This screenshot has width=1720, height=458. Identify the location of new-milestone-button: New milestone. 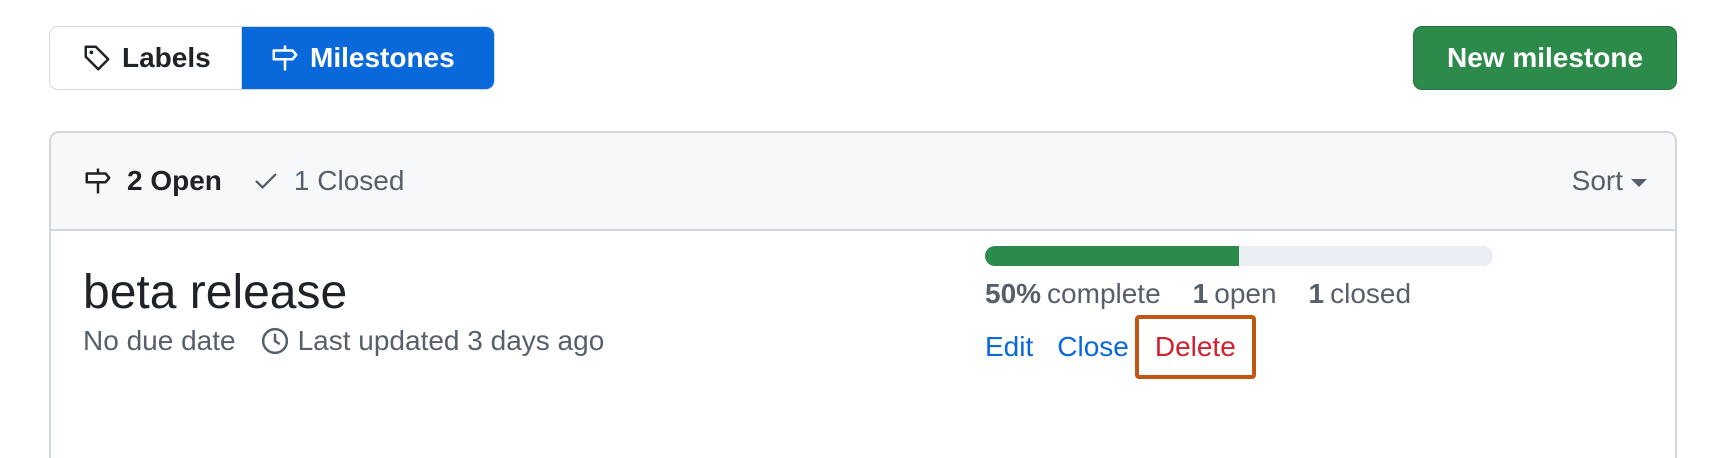
(1545, 58).